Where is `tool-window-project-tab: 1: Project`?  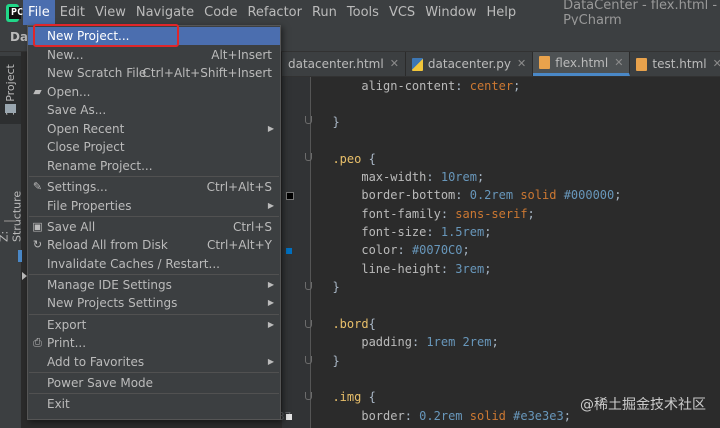
tool-window-project-tab: 1: Project is located at coordinates (10, 90).